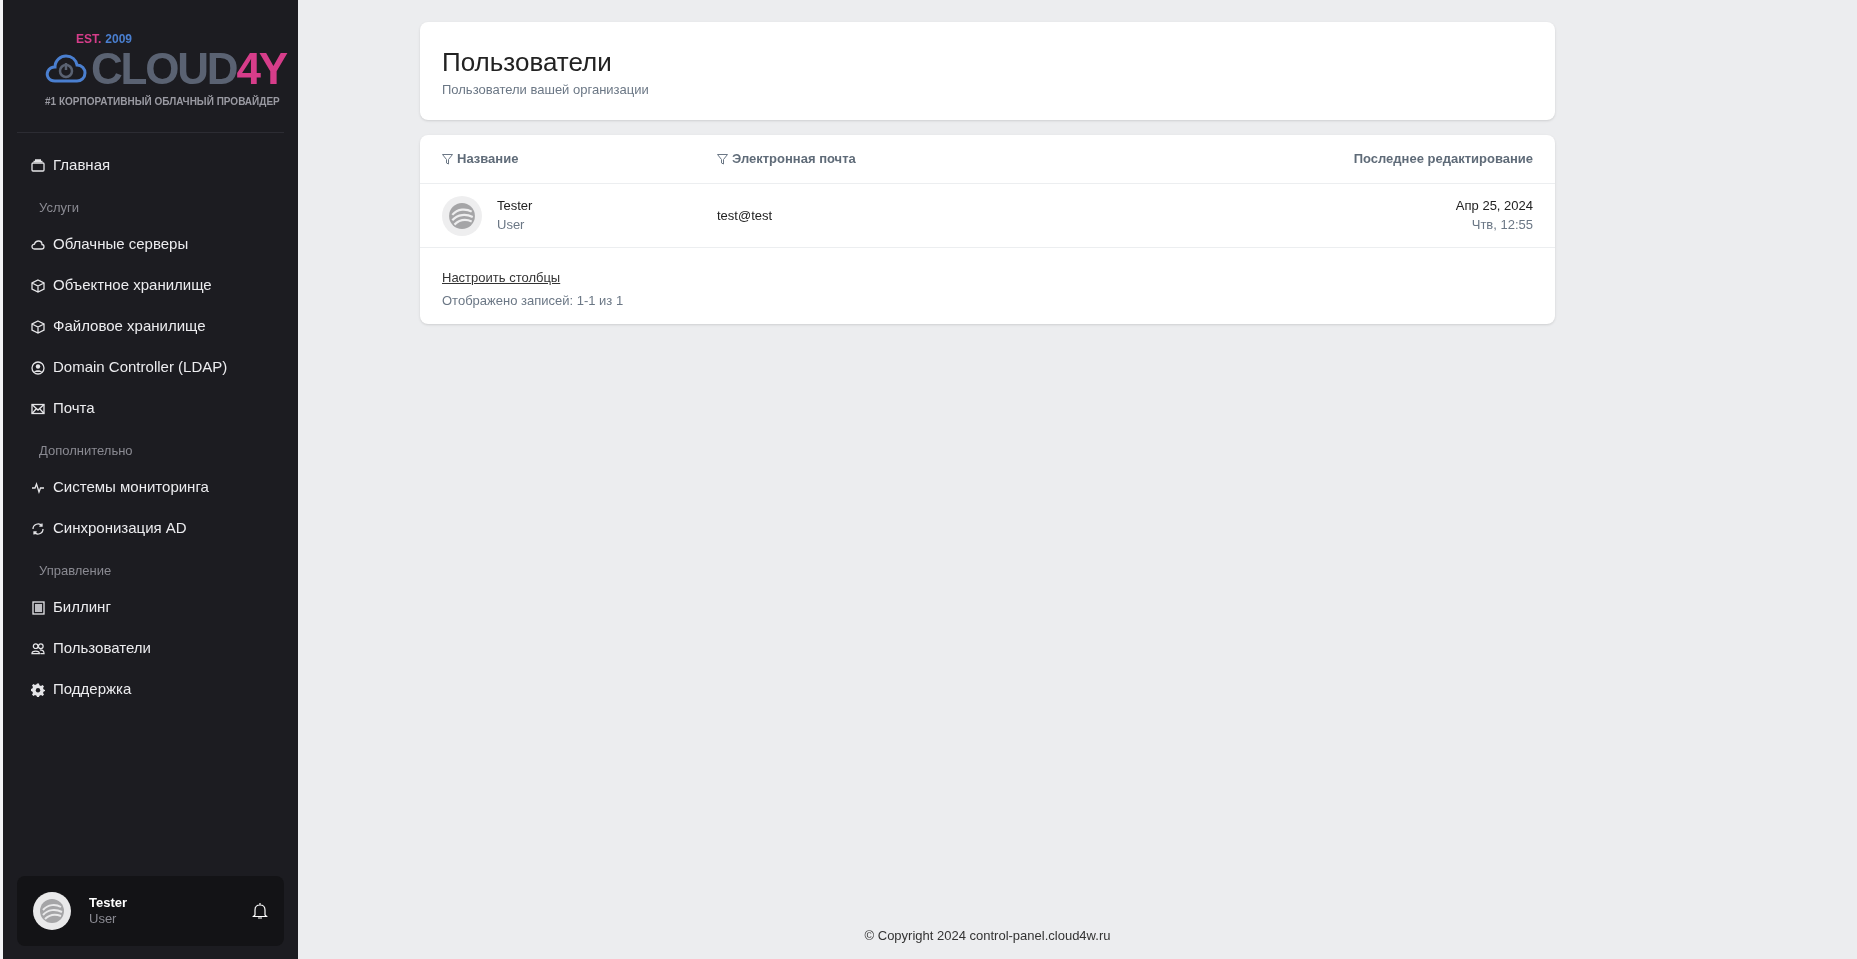  What do you see at coordinates (546, 89) in the screenshot?
I see `page-subtitle: Пользователи вашей организации` at bounding box center [546, 89].